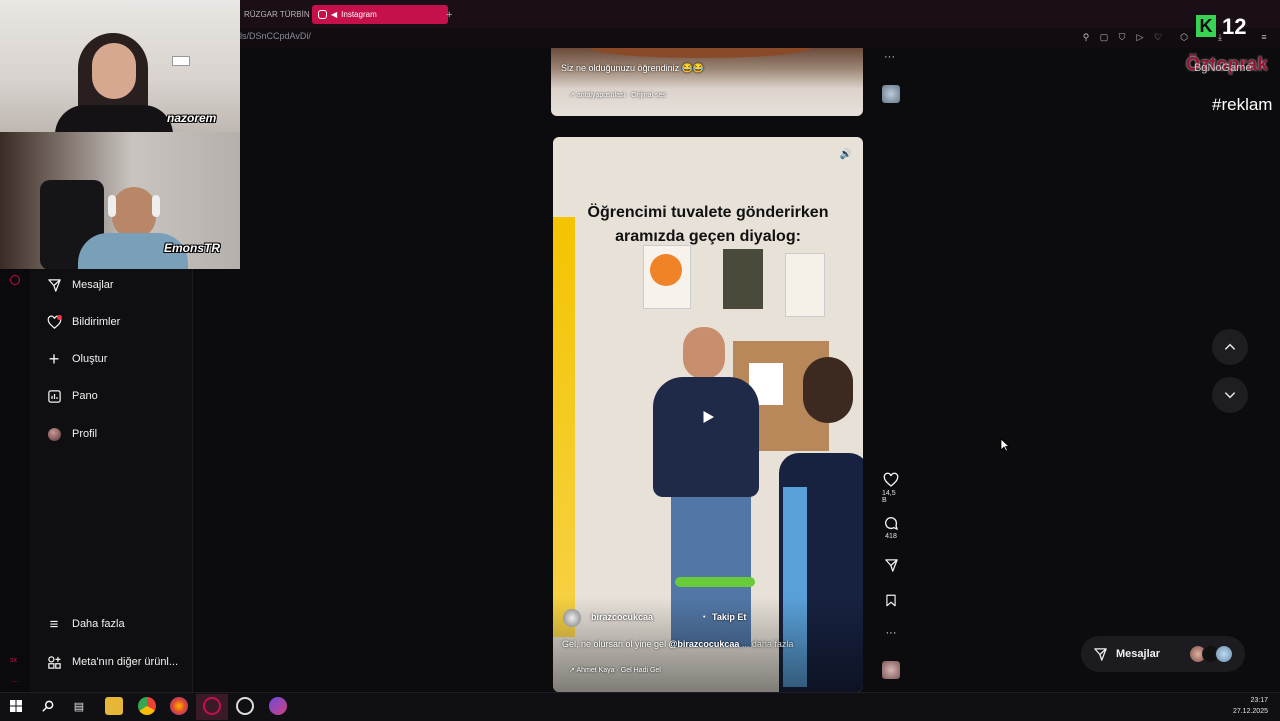 This screenshot has height=721, width=1280. What do you see at coordinates (1140, 37) in the screenshot?
I see `play-icon: ▷` at bounding box center [1140, 37].